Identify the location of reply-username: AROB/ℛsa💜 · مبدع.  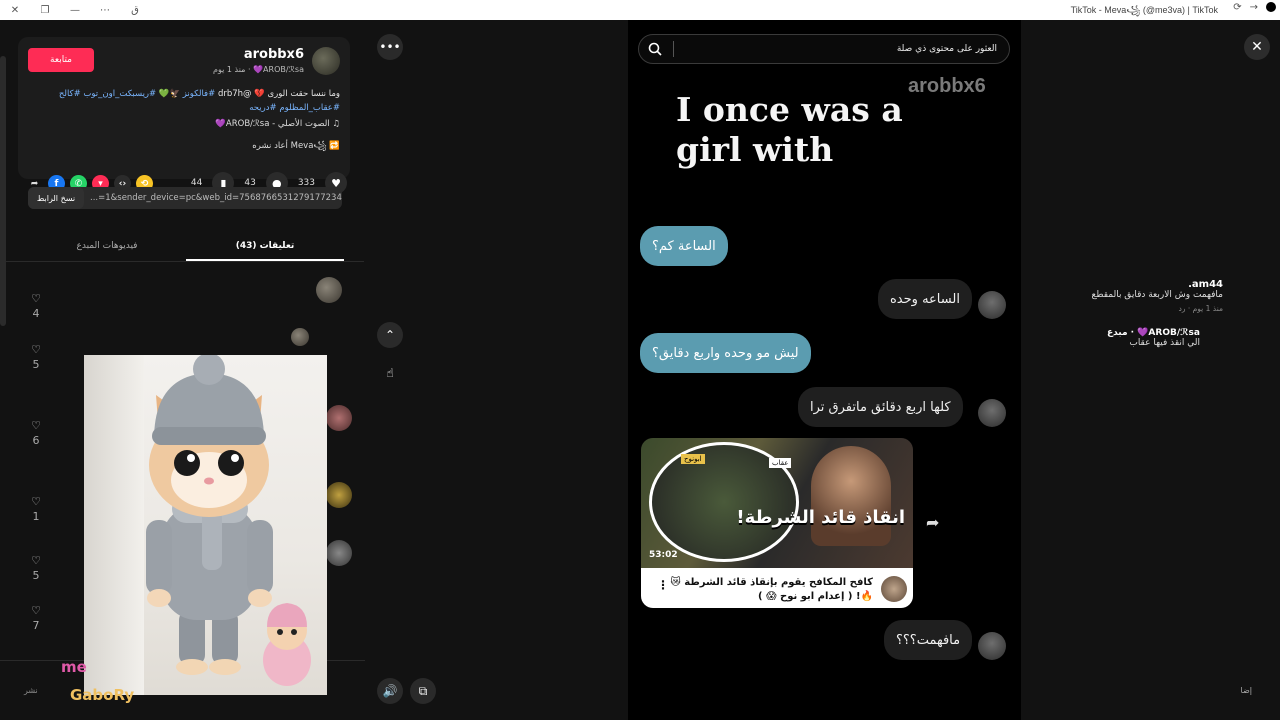
(1153, 333).